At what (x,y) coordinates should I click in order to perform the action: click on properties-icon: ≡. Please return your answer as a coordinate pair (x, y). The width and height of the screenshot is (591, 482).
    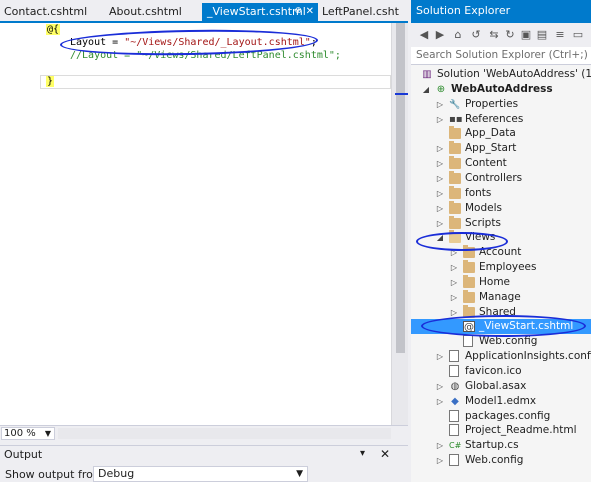
    Looking at the image, I should click on (560, 35).